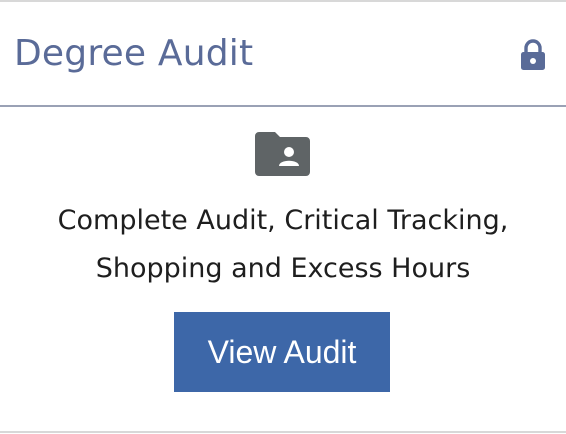 This screenshot has height=434, width=566. What do you see at coordinates (283, 220) in the screenshot?
I see `description-line-1: Complete Audit, Critical Tracking,` at bounding box center [283, 220].